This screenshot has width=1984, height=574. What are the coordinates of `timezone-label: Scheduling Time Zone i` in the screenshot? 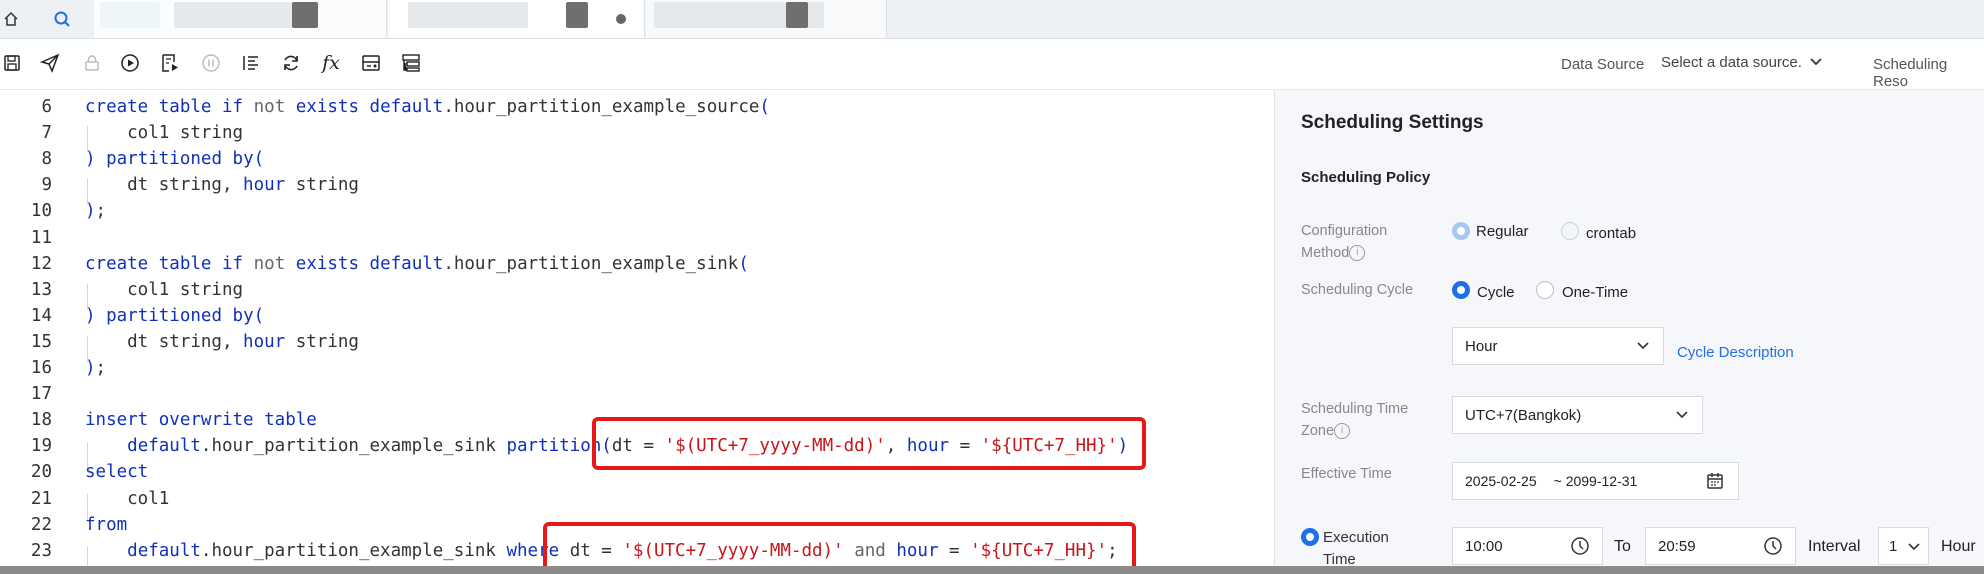 It's located at (1354, 420).